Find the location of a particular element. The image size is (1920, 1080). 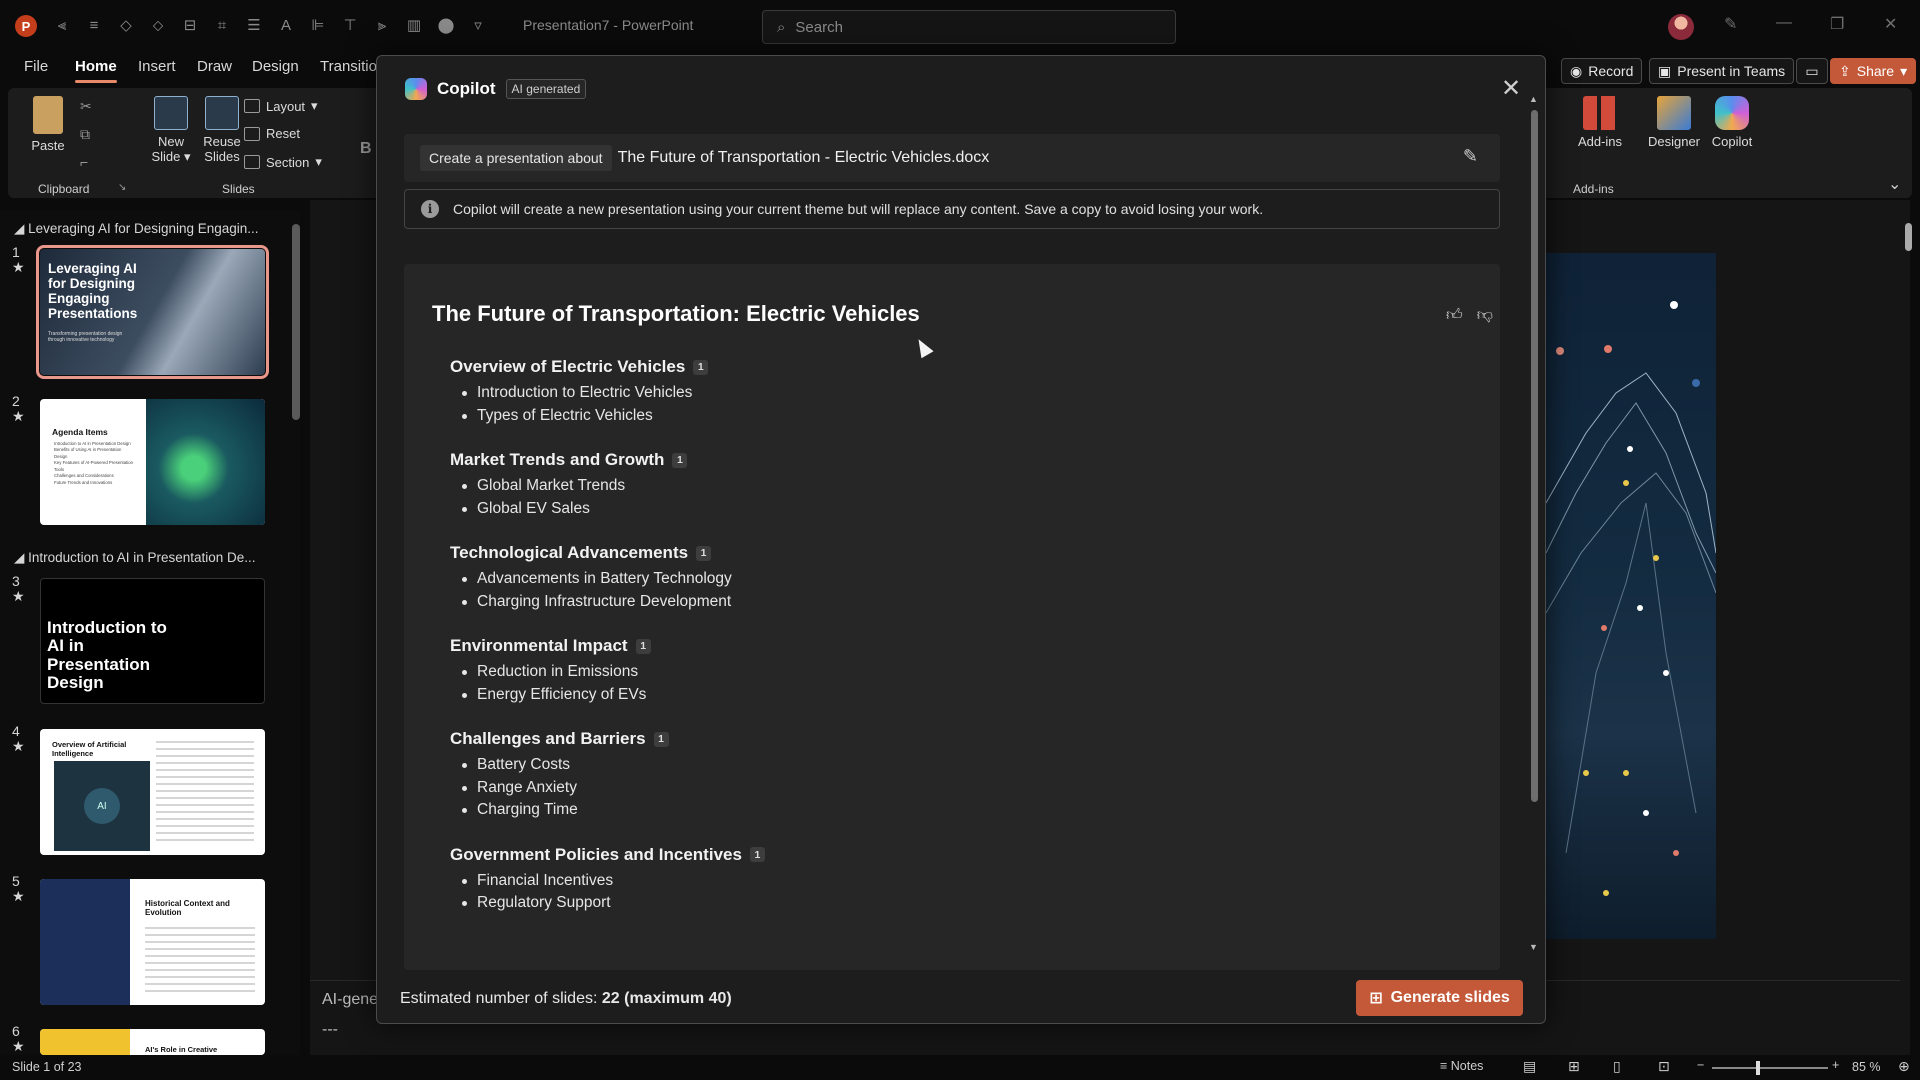

slide-thumbnail-6: AI's Role in Creative is located at coordinates (152, 1042).